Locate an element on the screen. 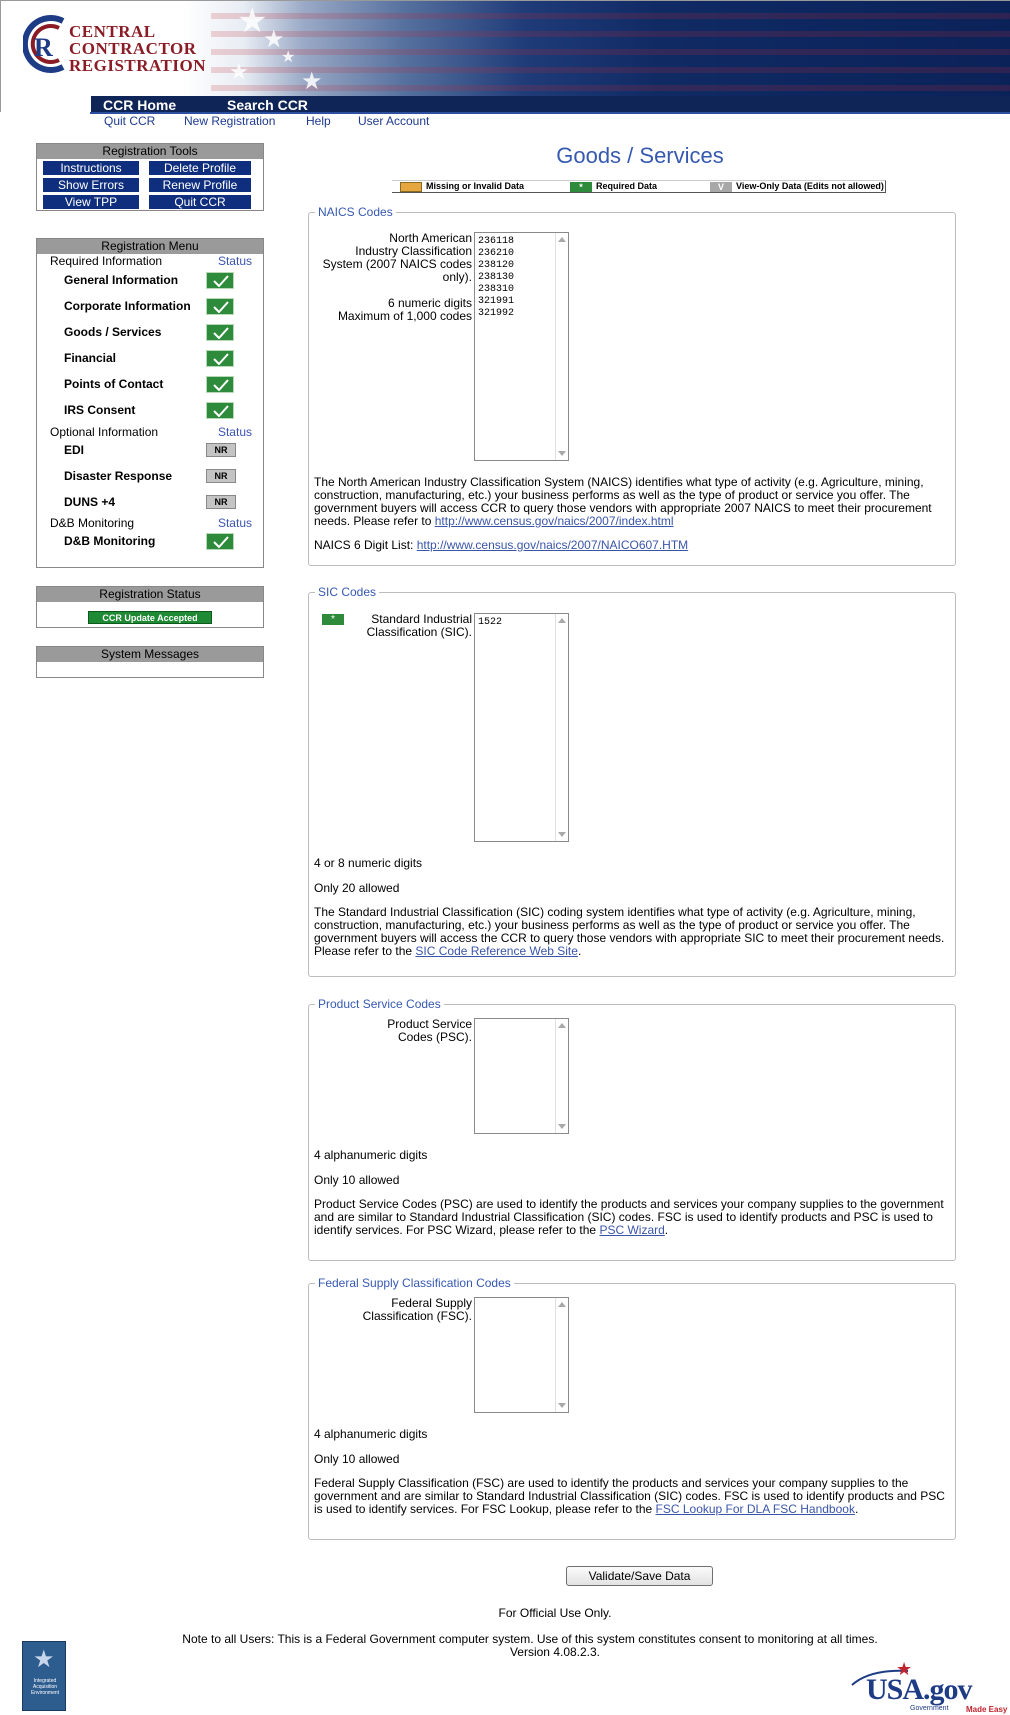  flag-stripes is located at coordinates (610, 48).